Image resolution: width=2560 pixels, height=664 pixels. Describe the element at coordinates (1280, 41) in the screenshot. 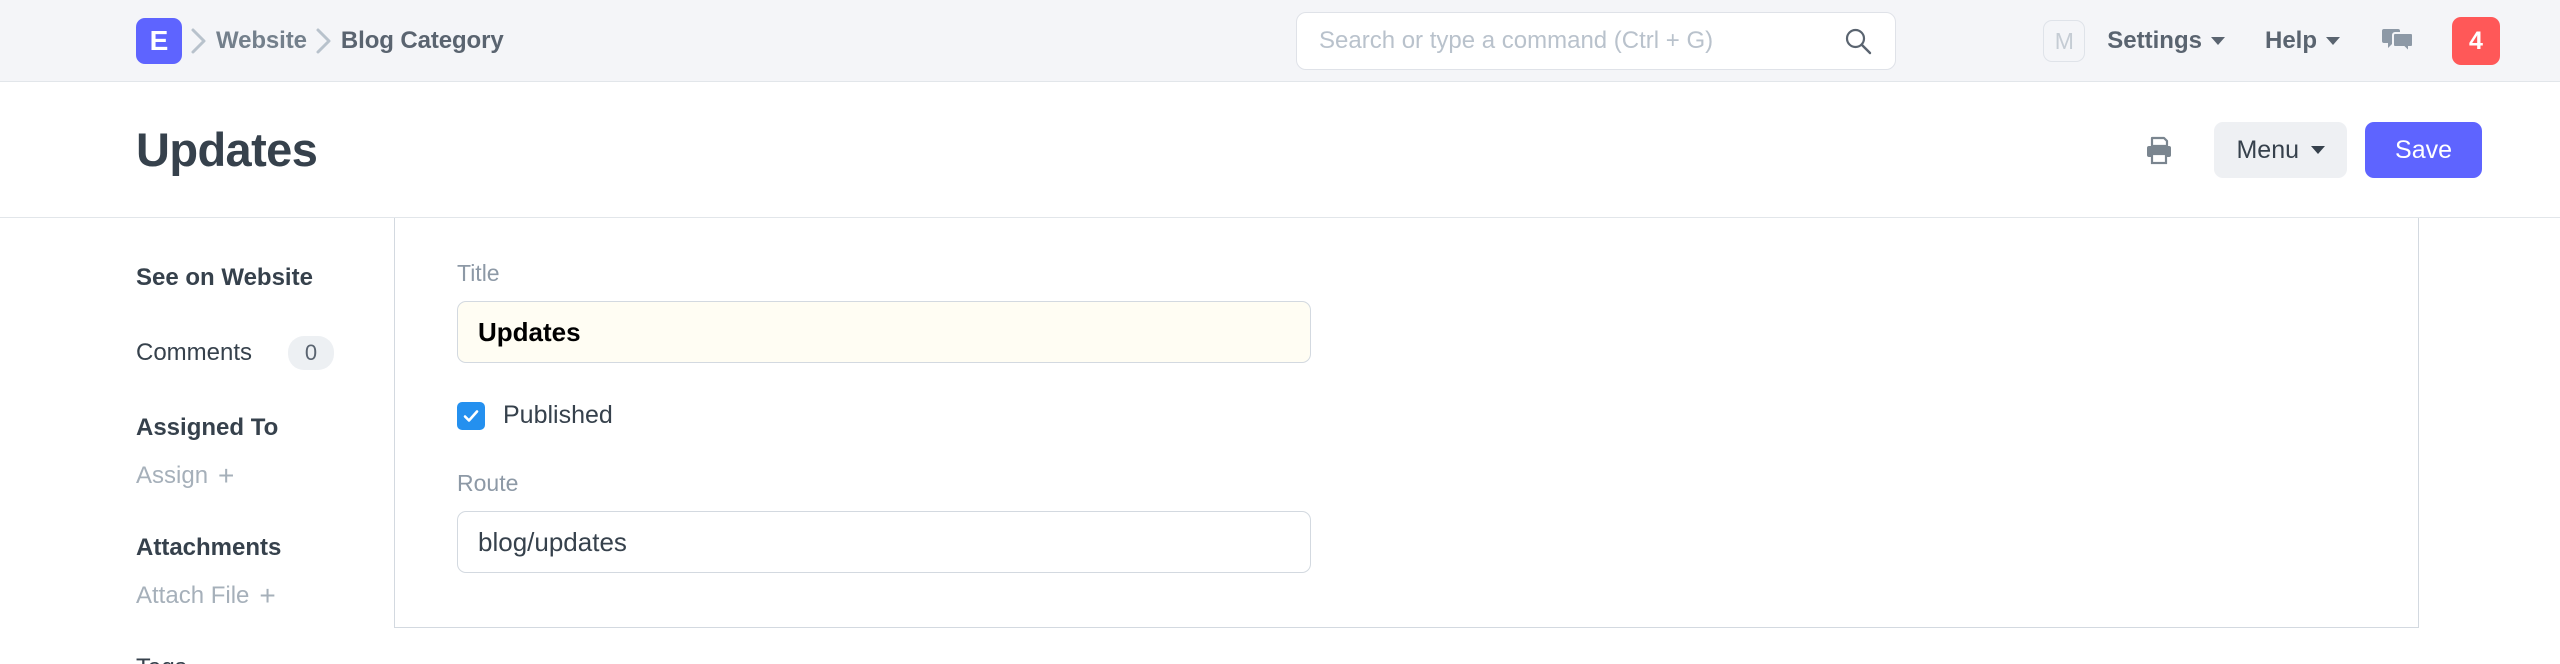

I see `top-navbar: E Website Blog Category M Settings Help` at that location.